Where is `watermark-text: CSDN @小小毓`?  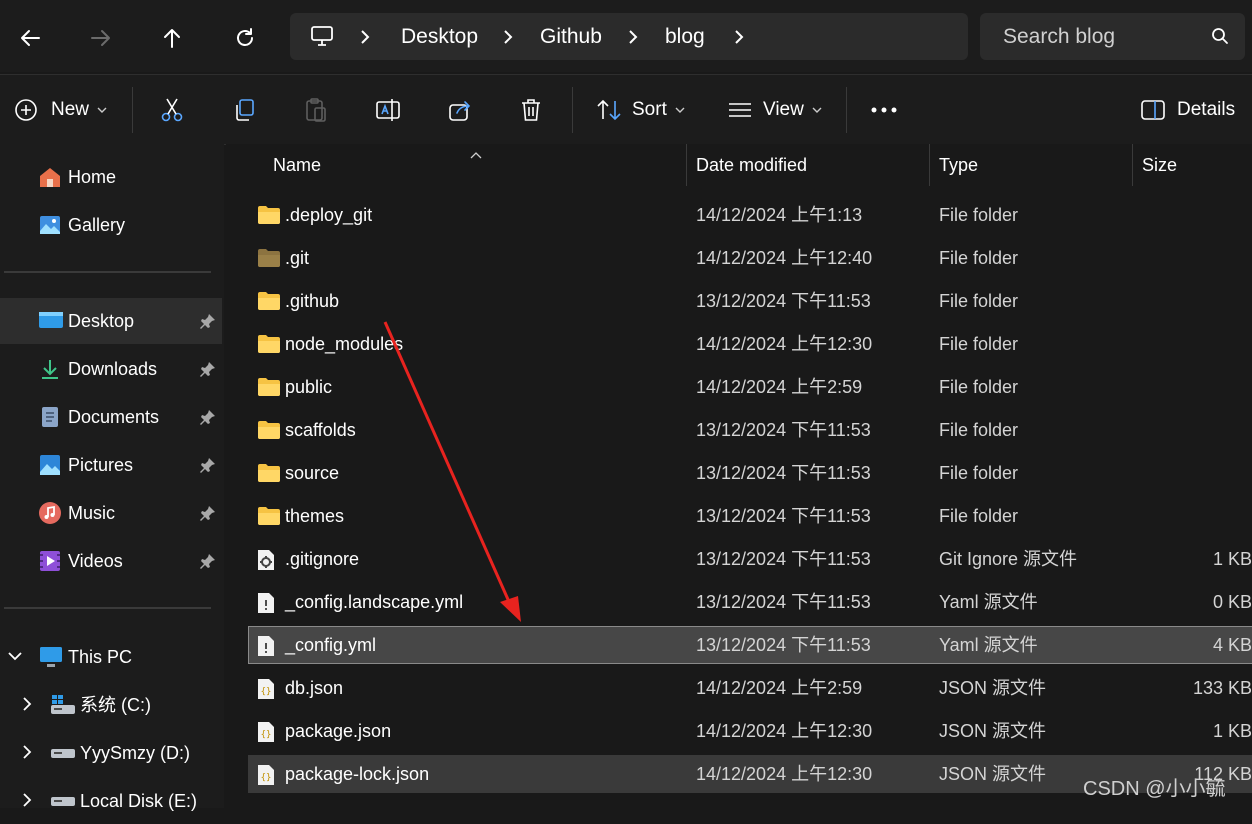 watermark-text: CSDN @小小毓 is located at coordinates (1154, 789).